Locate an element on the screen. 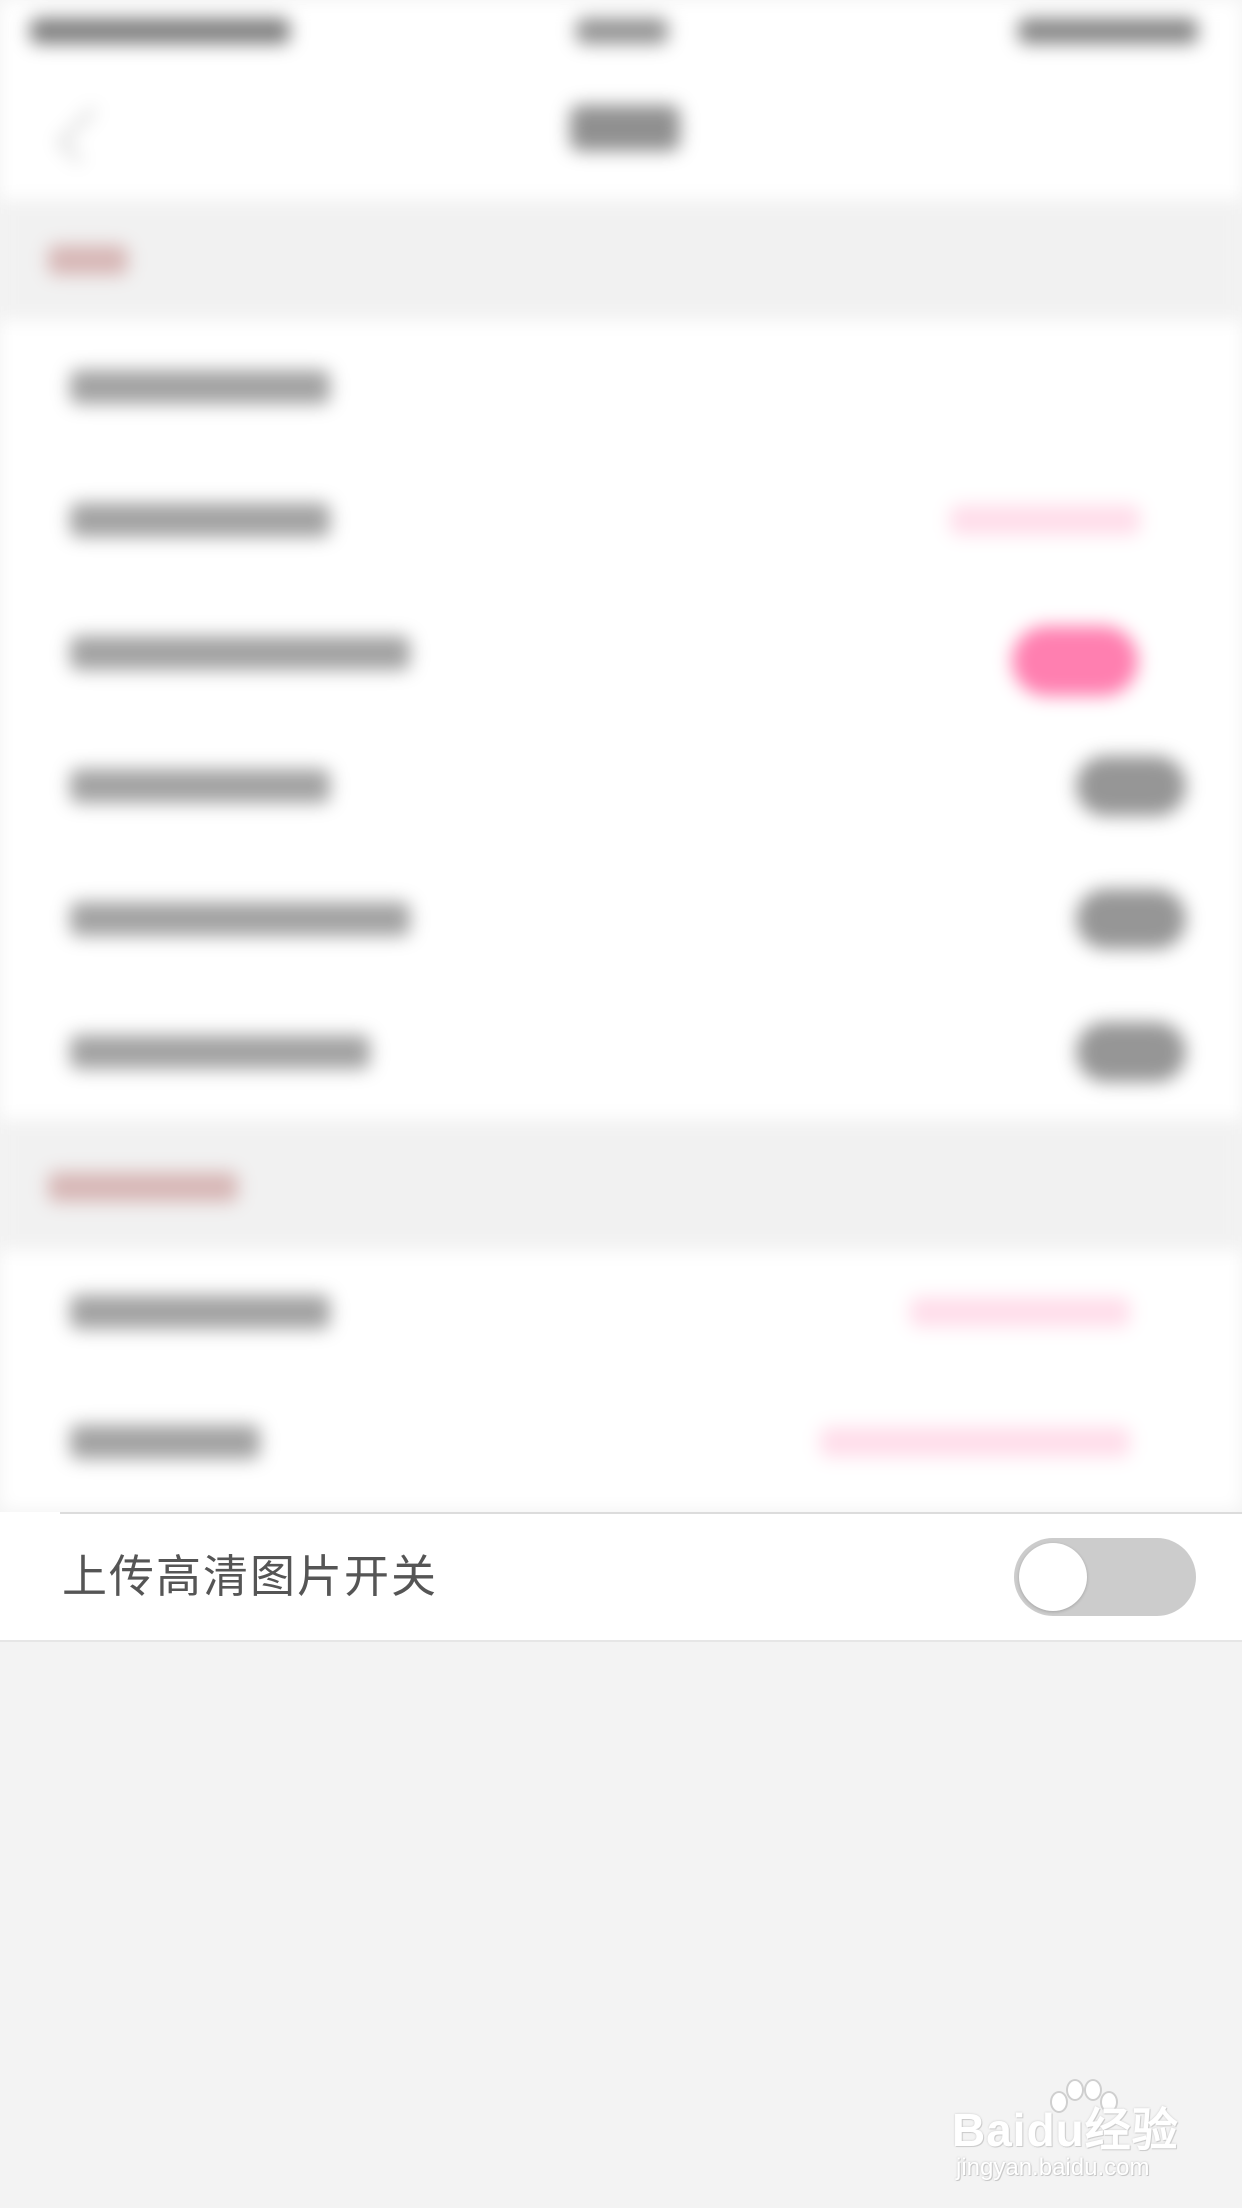  nav-bar is located at coordinates (621, 130).